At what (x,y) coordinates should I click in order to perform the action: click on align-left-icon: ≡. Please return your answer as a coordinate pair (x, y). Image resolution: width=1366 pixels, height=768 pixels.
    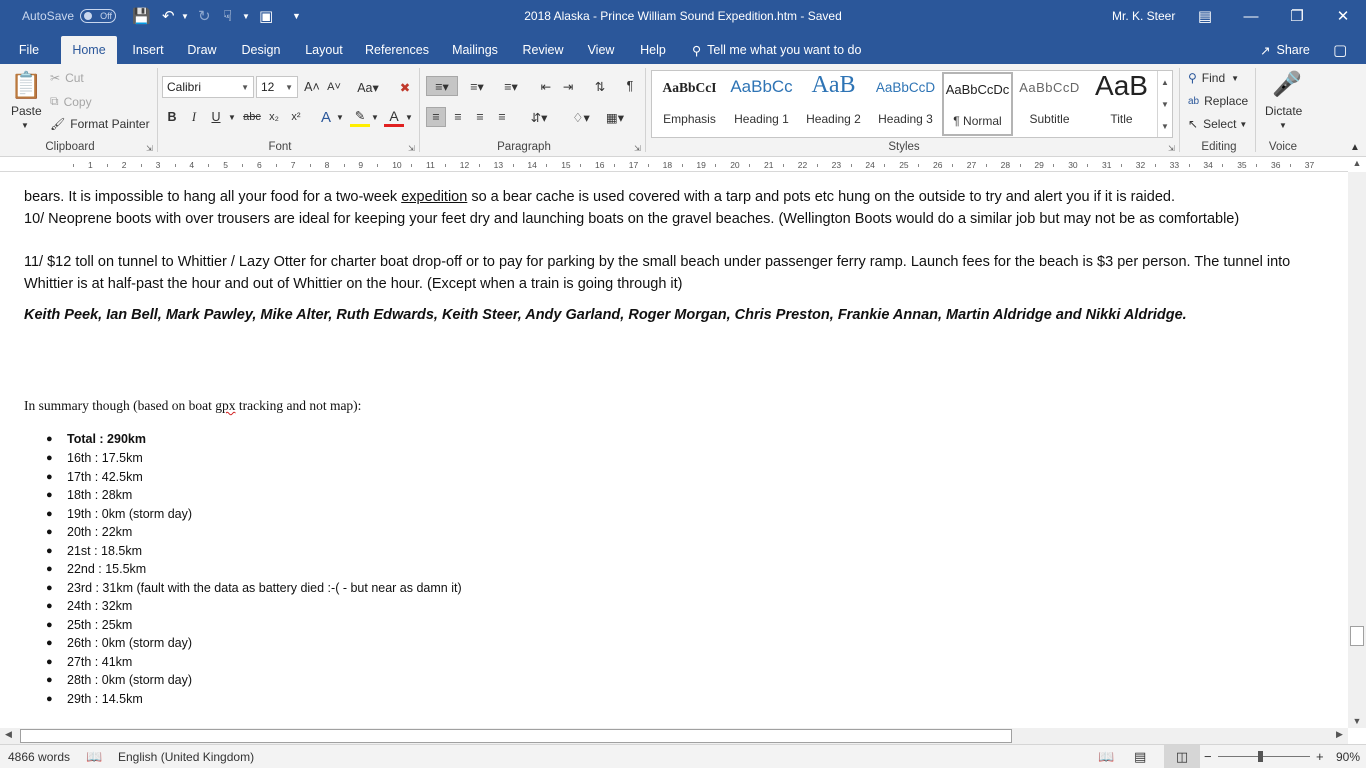
    Looking at the image, I should click on (436, 117).